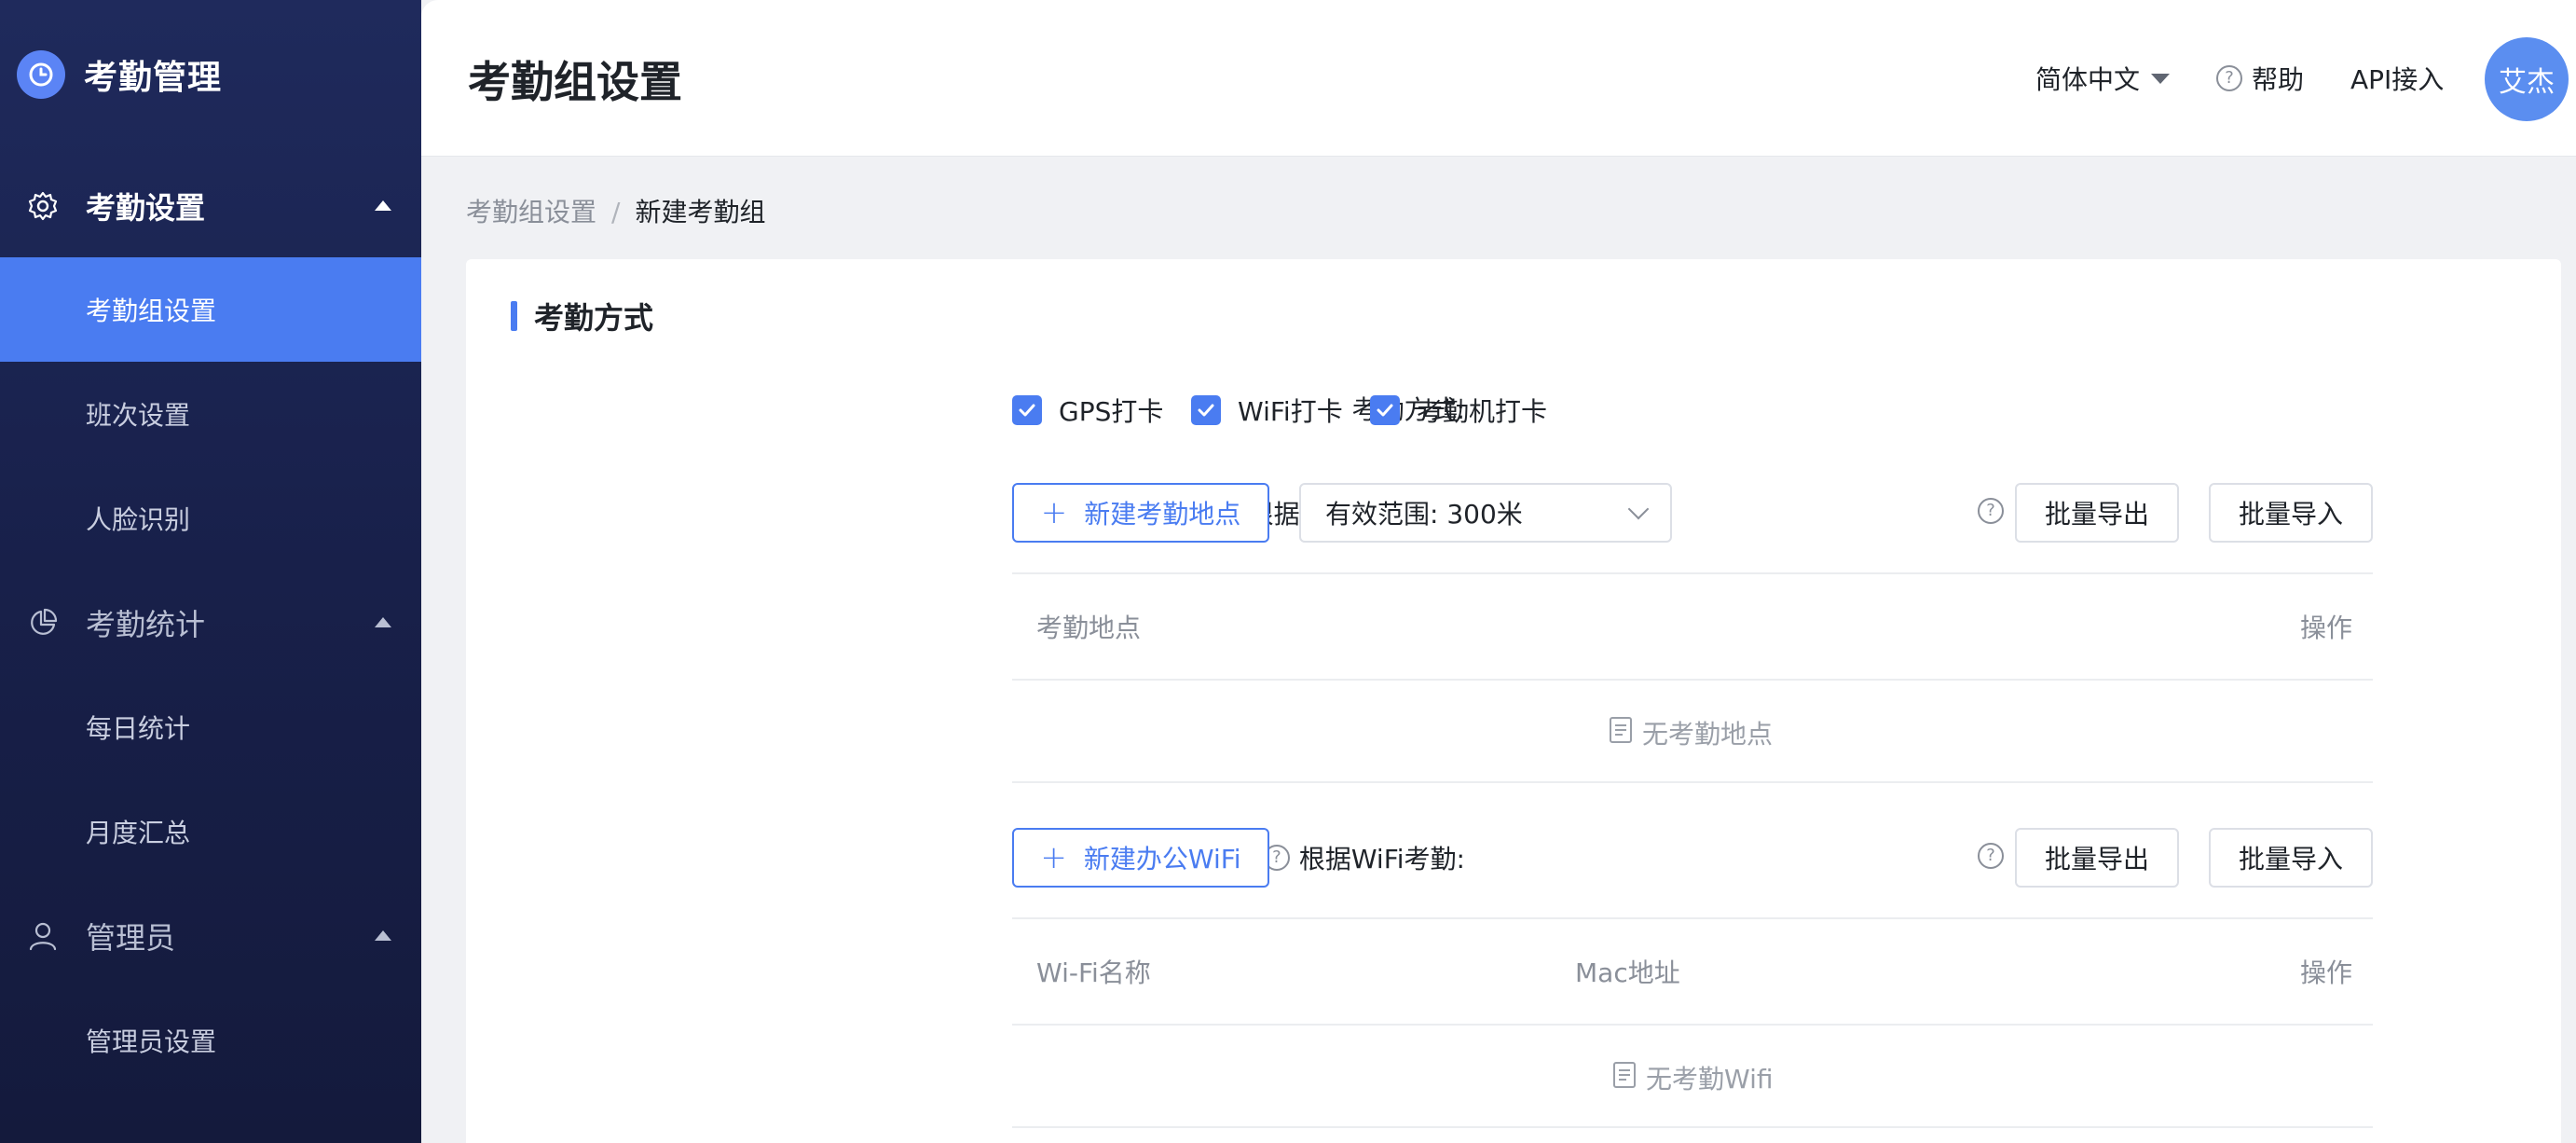  Describe the element at coordinates (2097, 858) in the screenshot. I see `export-wifi-button: 批量导出` at that location.